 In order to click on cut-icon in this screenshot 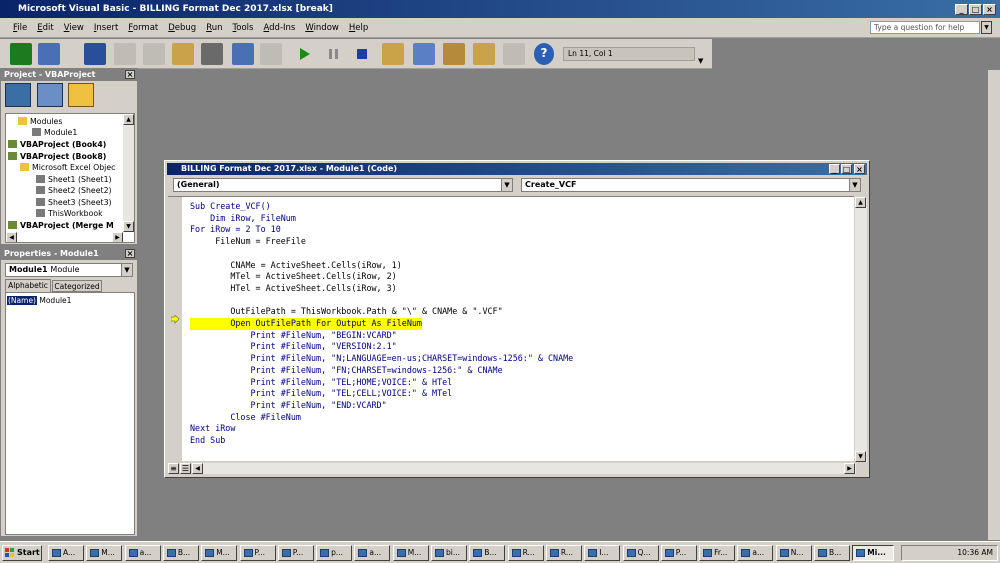, I will do `click(125, 54)`.